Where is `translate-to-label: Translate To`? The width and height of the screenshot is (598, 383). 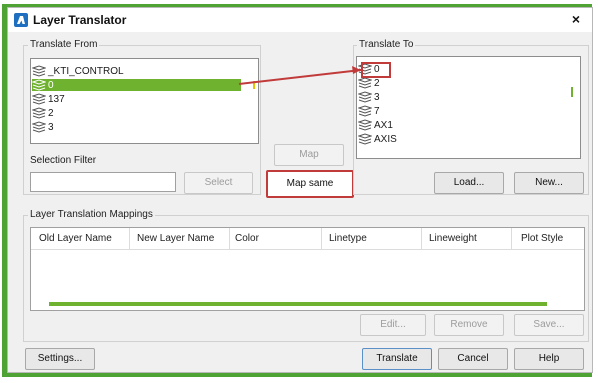
translate-to-label: Translate To is located at coordinates (386, 44).